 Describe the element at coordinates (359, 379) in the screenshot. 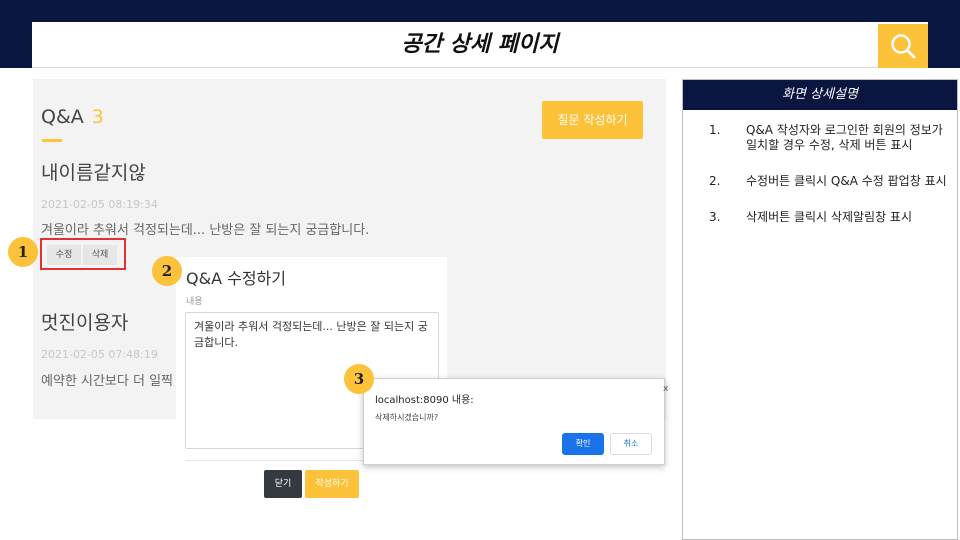

I see `step-badge-3: 3` at that location.